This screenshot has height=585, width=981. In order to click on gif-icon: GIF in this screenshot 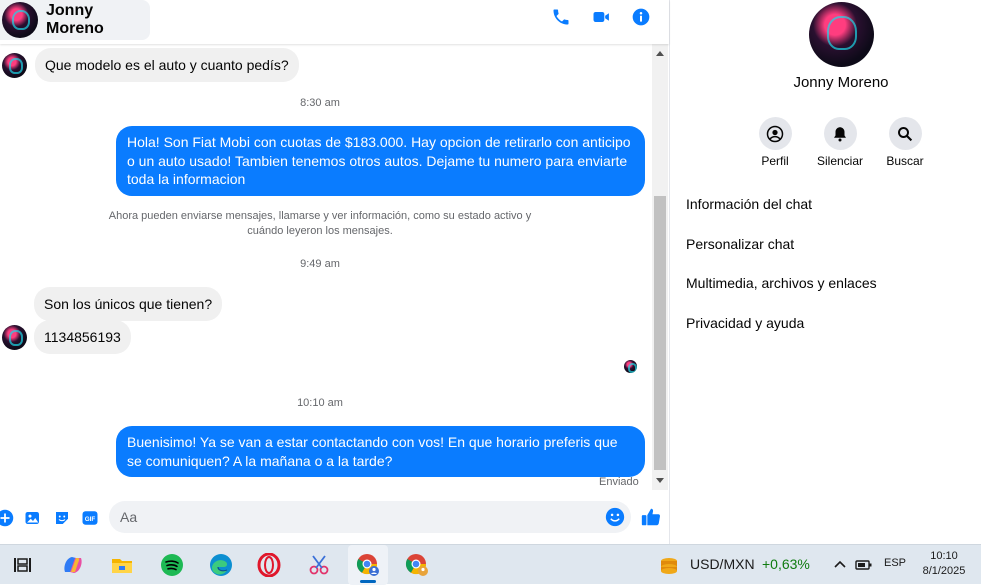, I will do `click(90, 518)`.